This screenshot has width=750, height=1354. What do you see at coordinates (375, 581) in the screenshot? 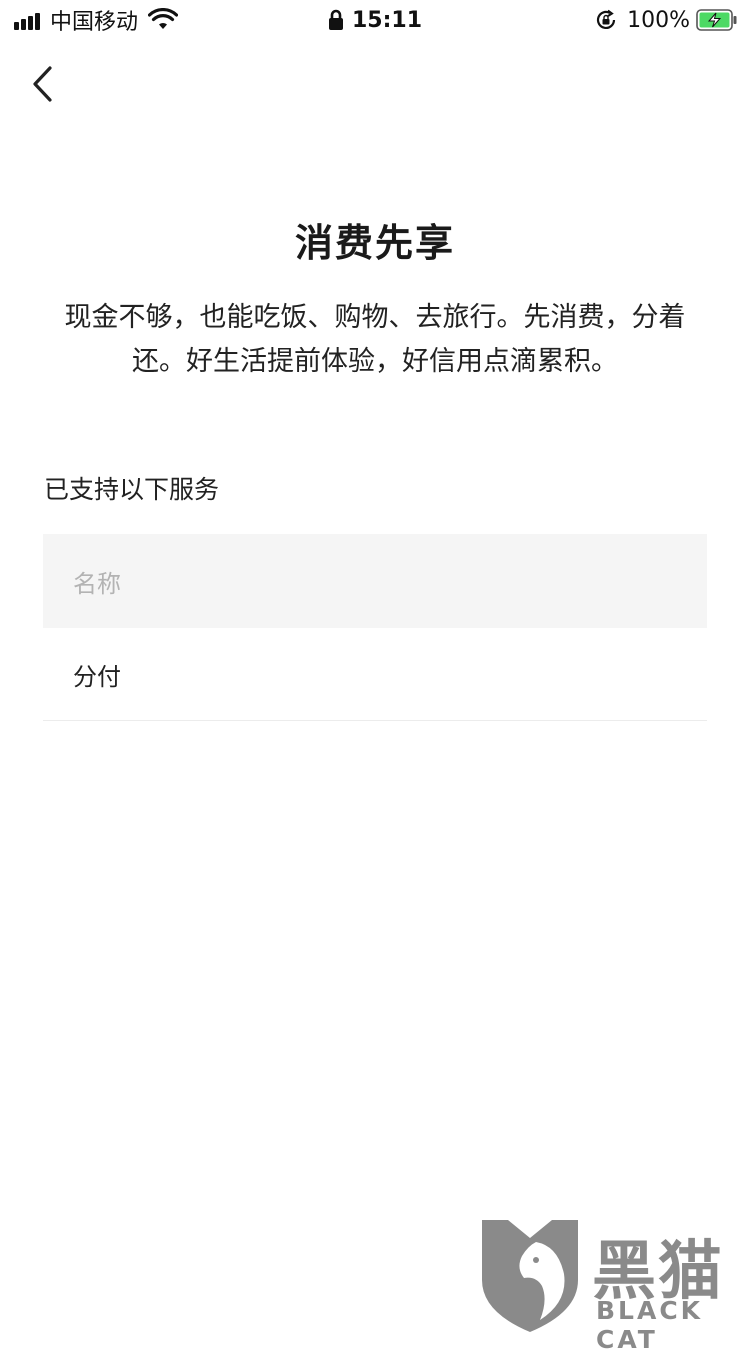
I see `table-header: 名称` at bounding box center [375, 581].